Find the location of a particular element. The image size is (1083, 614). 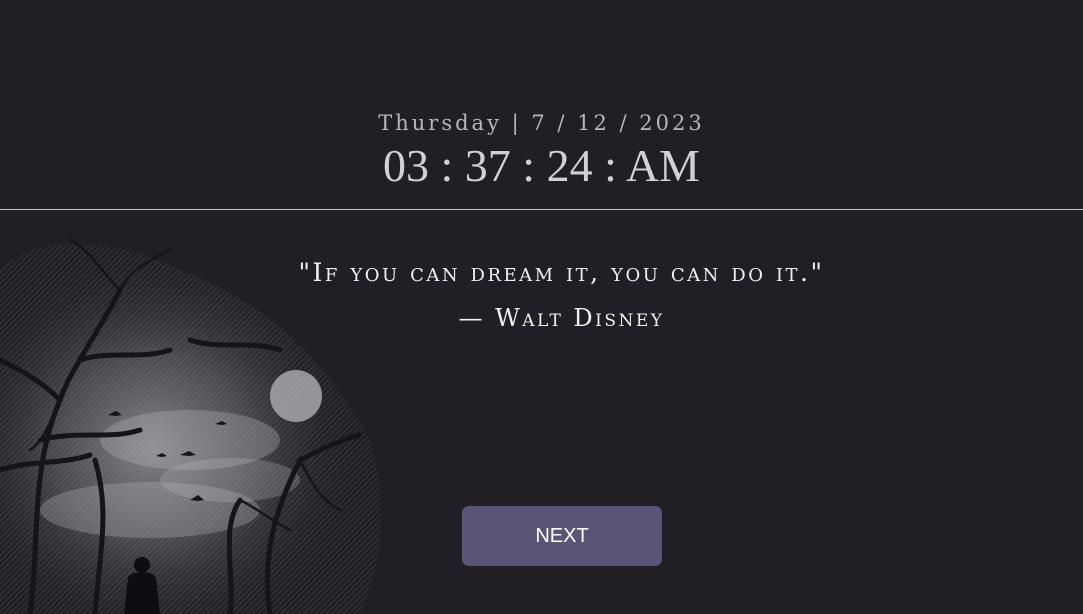

date-text: Thursday | 7 / 12 / 2023 is located at coordinates (541, 123).